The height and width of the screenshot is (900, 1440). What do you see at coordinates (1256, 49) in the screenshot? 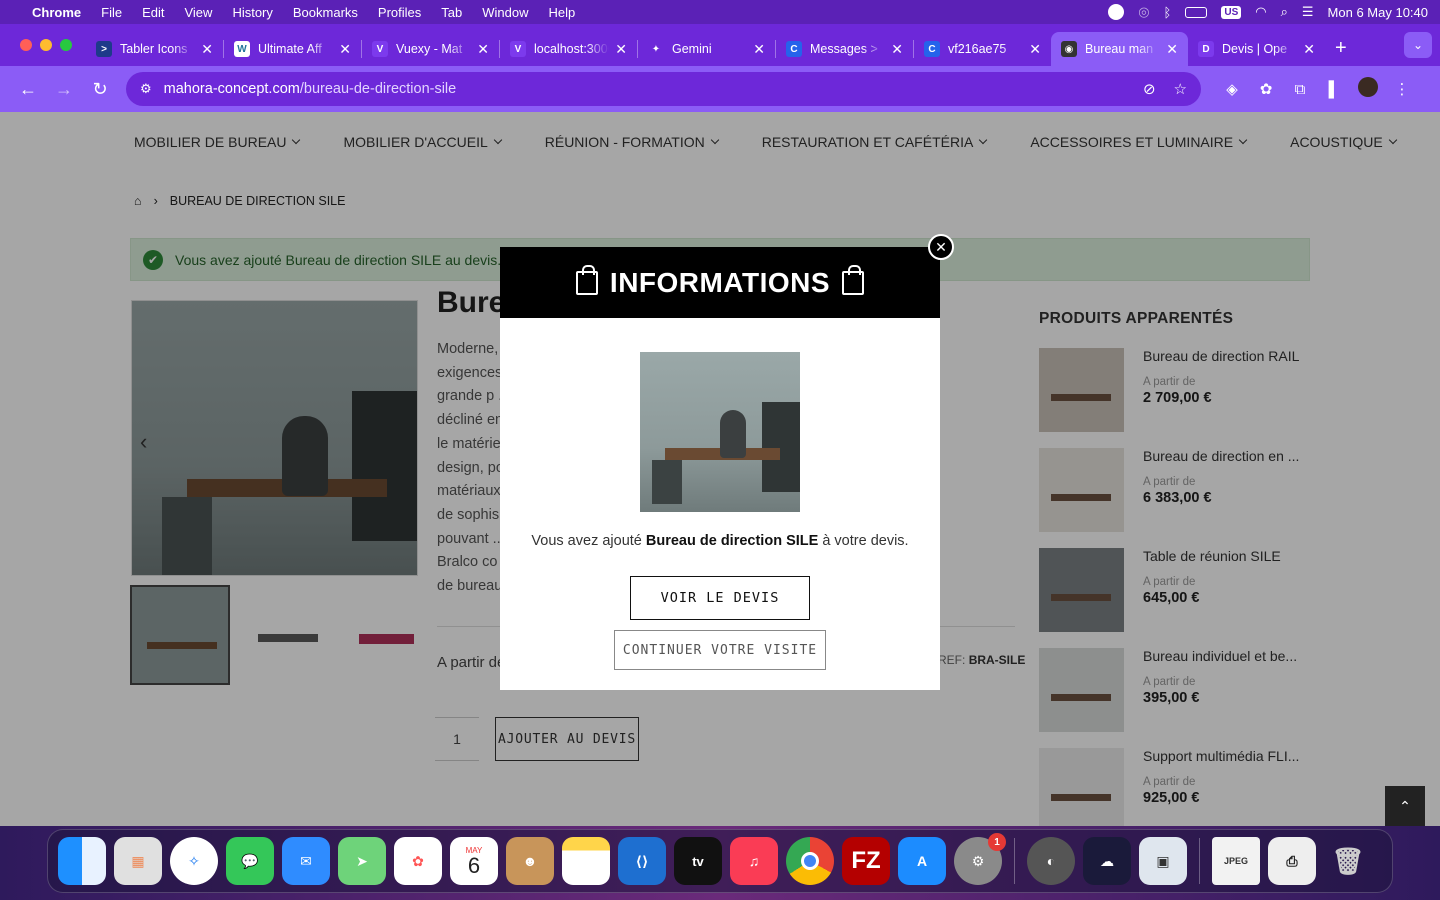
I see `browser-tab: D Devis | Ope ✕` at bounding box center [1256, 49].